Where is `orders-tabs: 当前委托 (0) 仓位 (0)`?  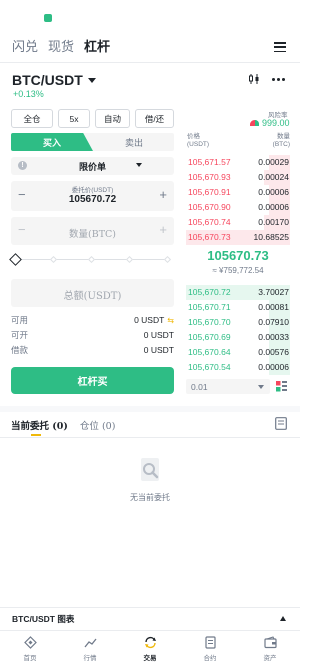
orders-tabs: 当前委托 (0) 仓位 (0) is located at coordinates (63, 425).